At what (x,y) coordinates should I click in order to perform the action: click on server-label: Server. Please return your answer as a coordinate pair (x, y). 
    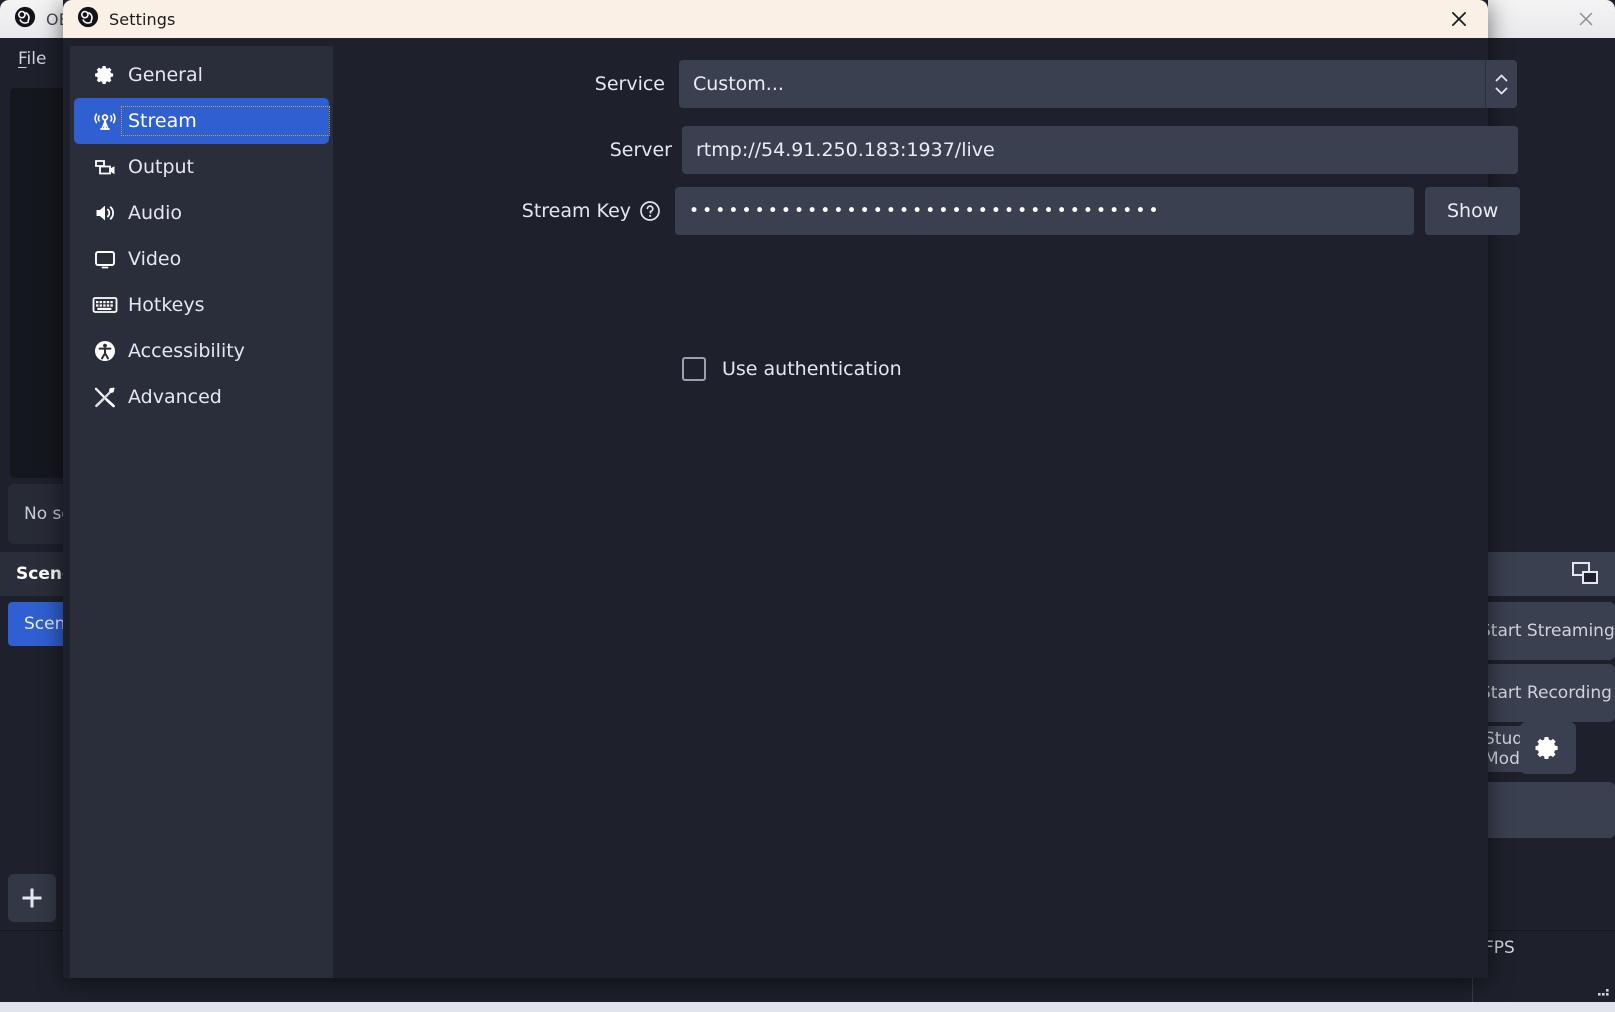
    Looking at the image, I should click on (640, 150).